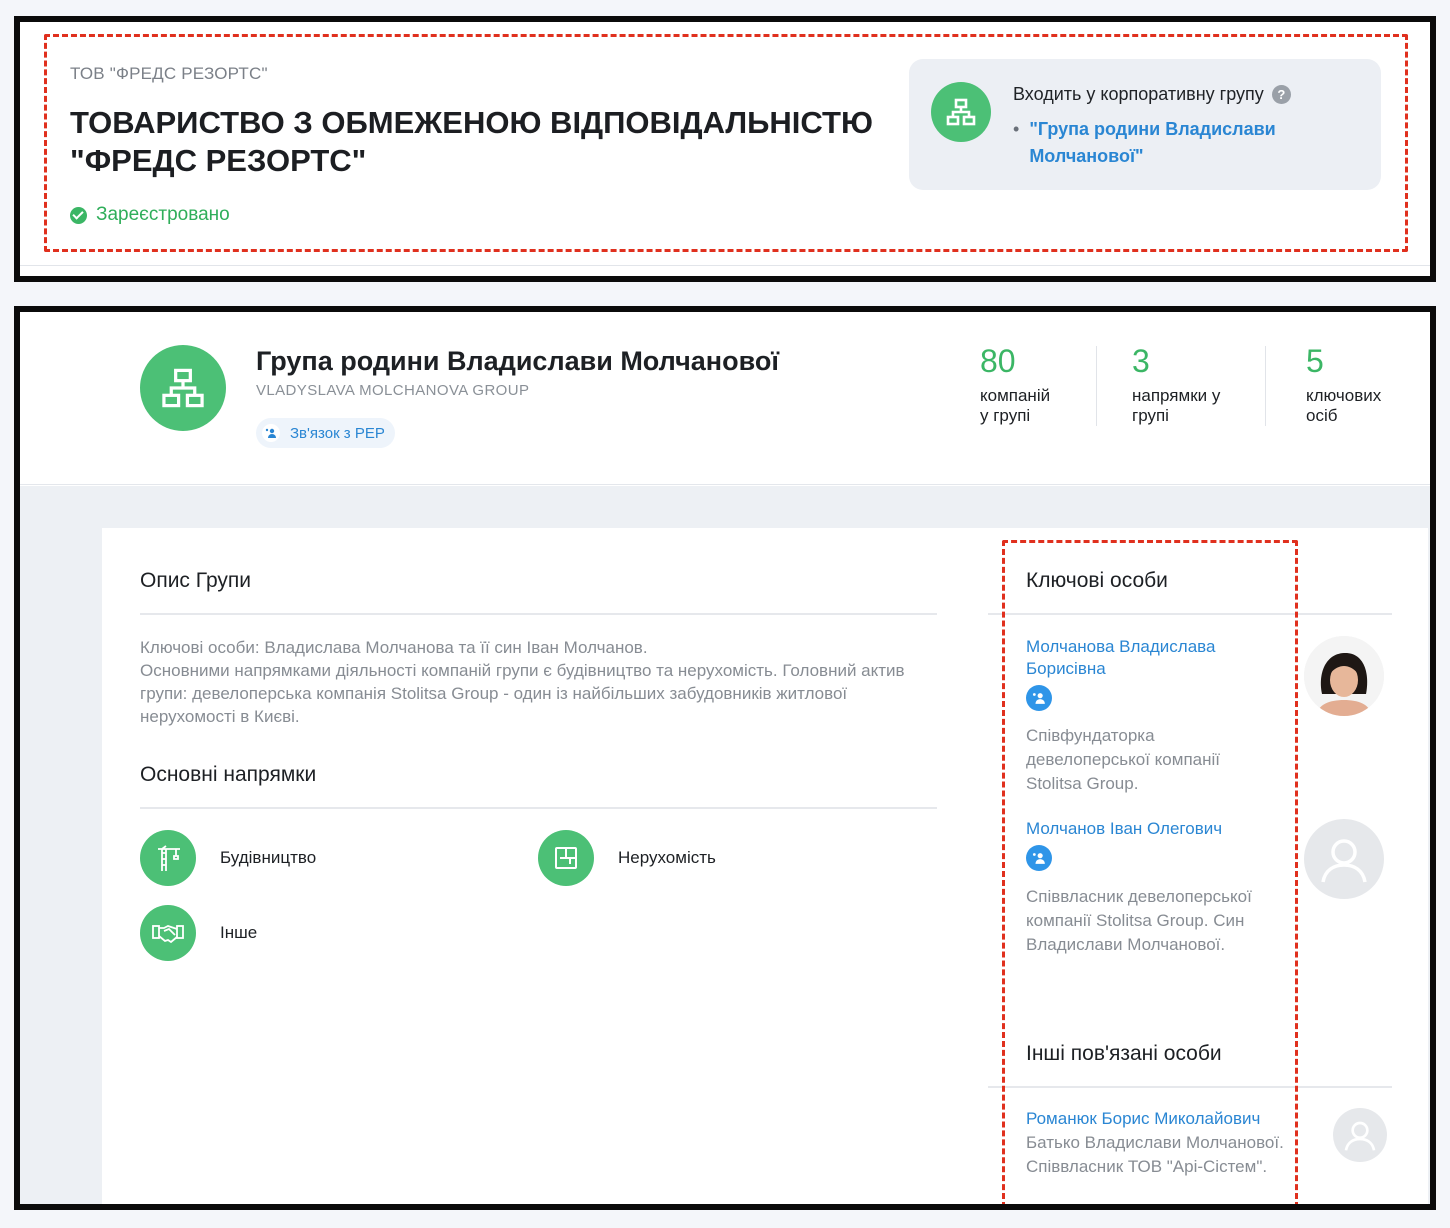  I want to click on pep-link-button: Зв'язок з PEP, so click(325, 433).